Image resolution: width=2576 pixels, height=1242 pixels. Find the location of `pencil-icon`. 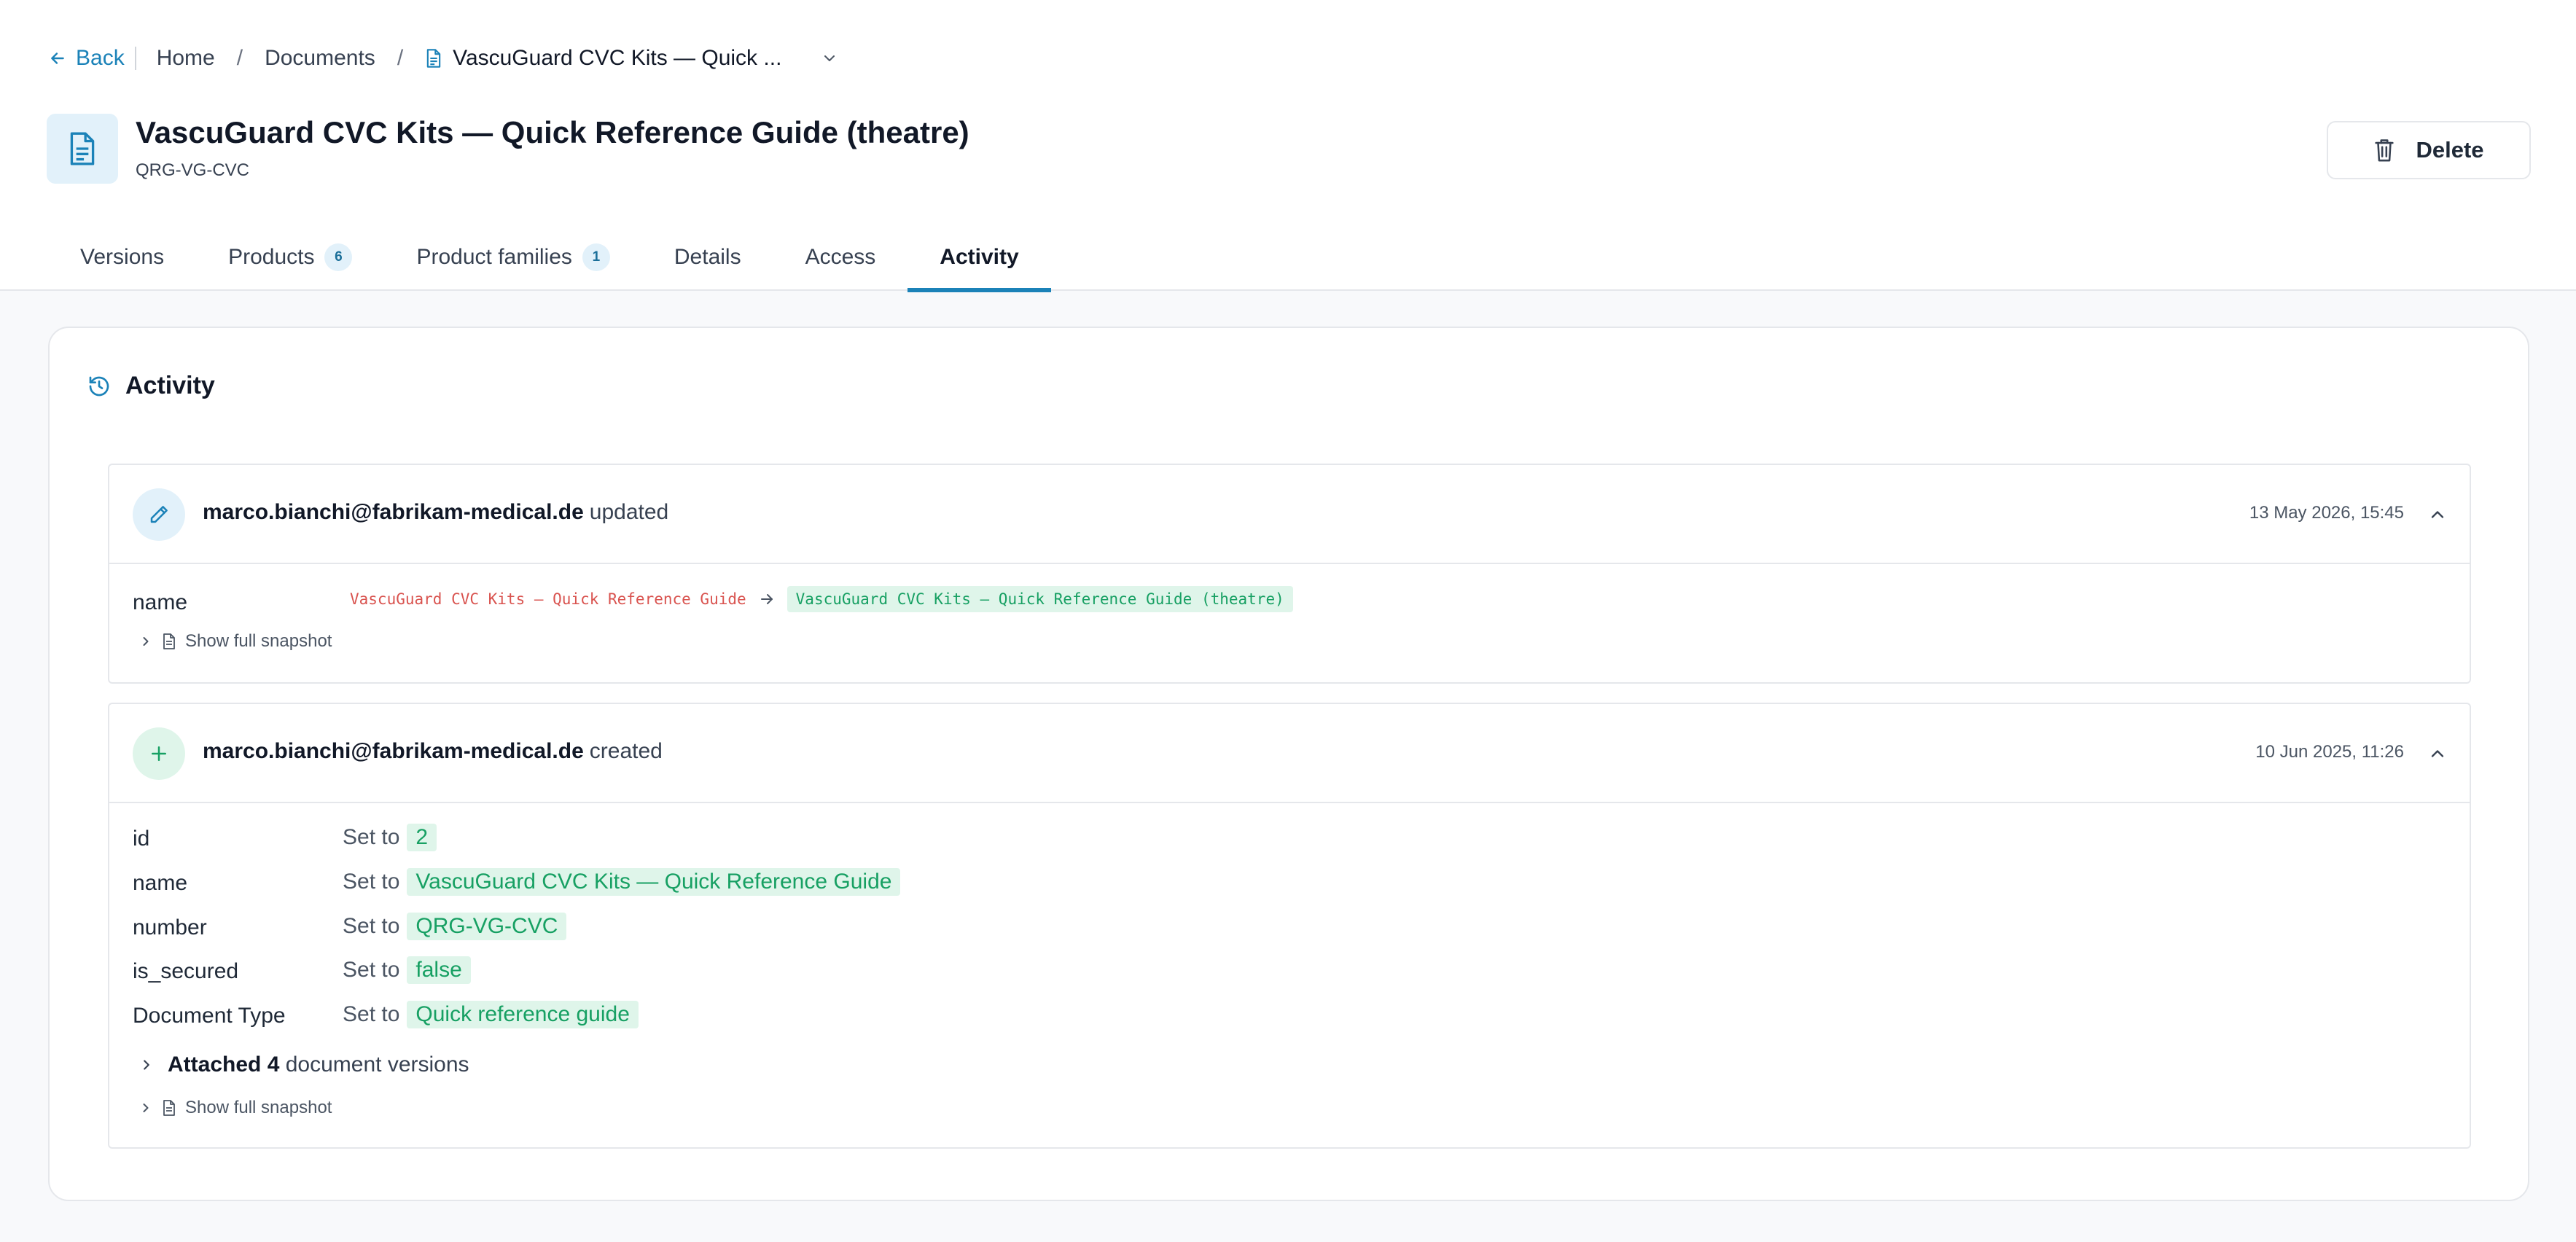

pencil-icon is located at coordinates (159, 514).